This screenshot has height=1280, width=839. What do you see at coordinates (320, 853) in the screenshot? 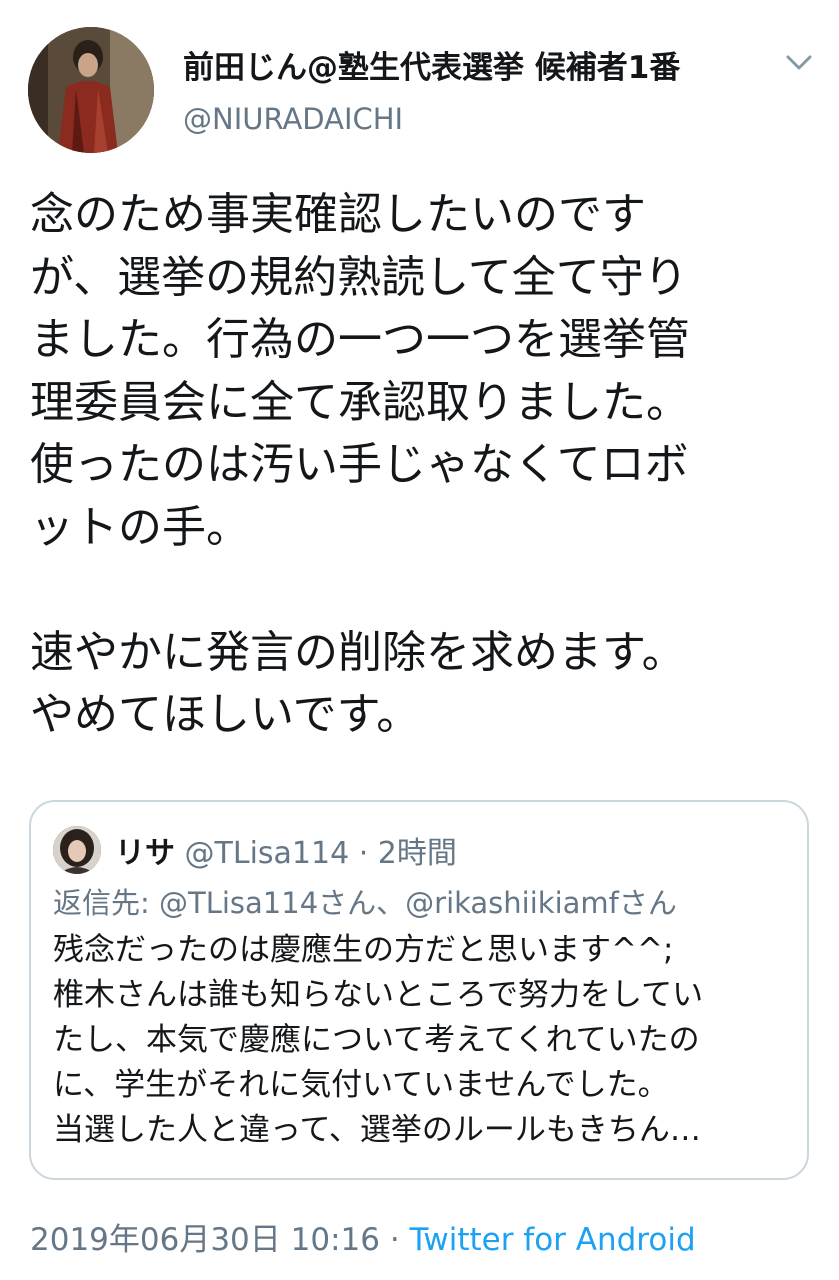
I see `quoted-author-meta: @TLisa114 · 2時間` at bounding box center [320, 853].